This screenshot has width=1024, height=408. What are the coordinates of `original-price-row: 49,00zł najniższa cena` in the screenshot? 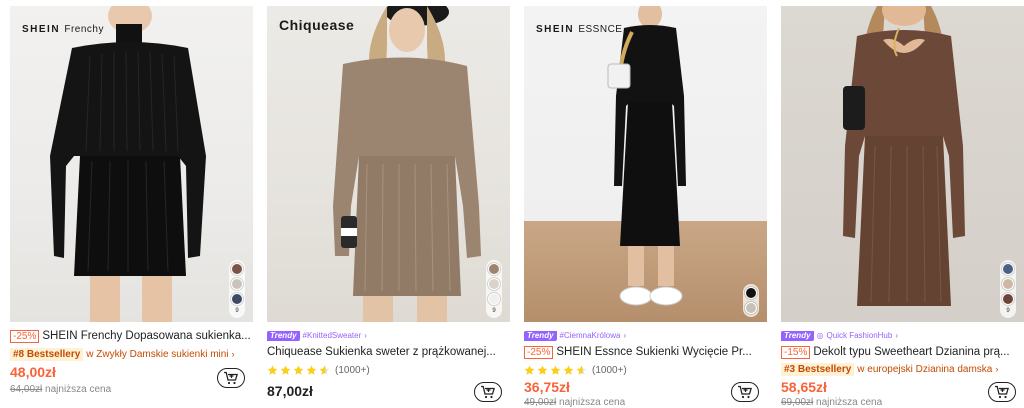 It's located at (574, 402).